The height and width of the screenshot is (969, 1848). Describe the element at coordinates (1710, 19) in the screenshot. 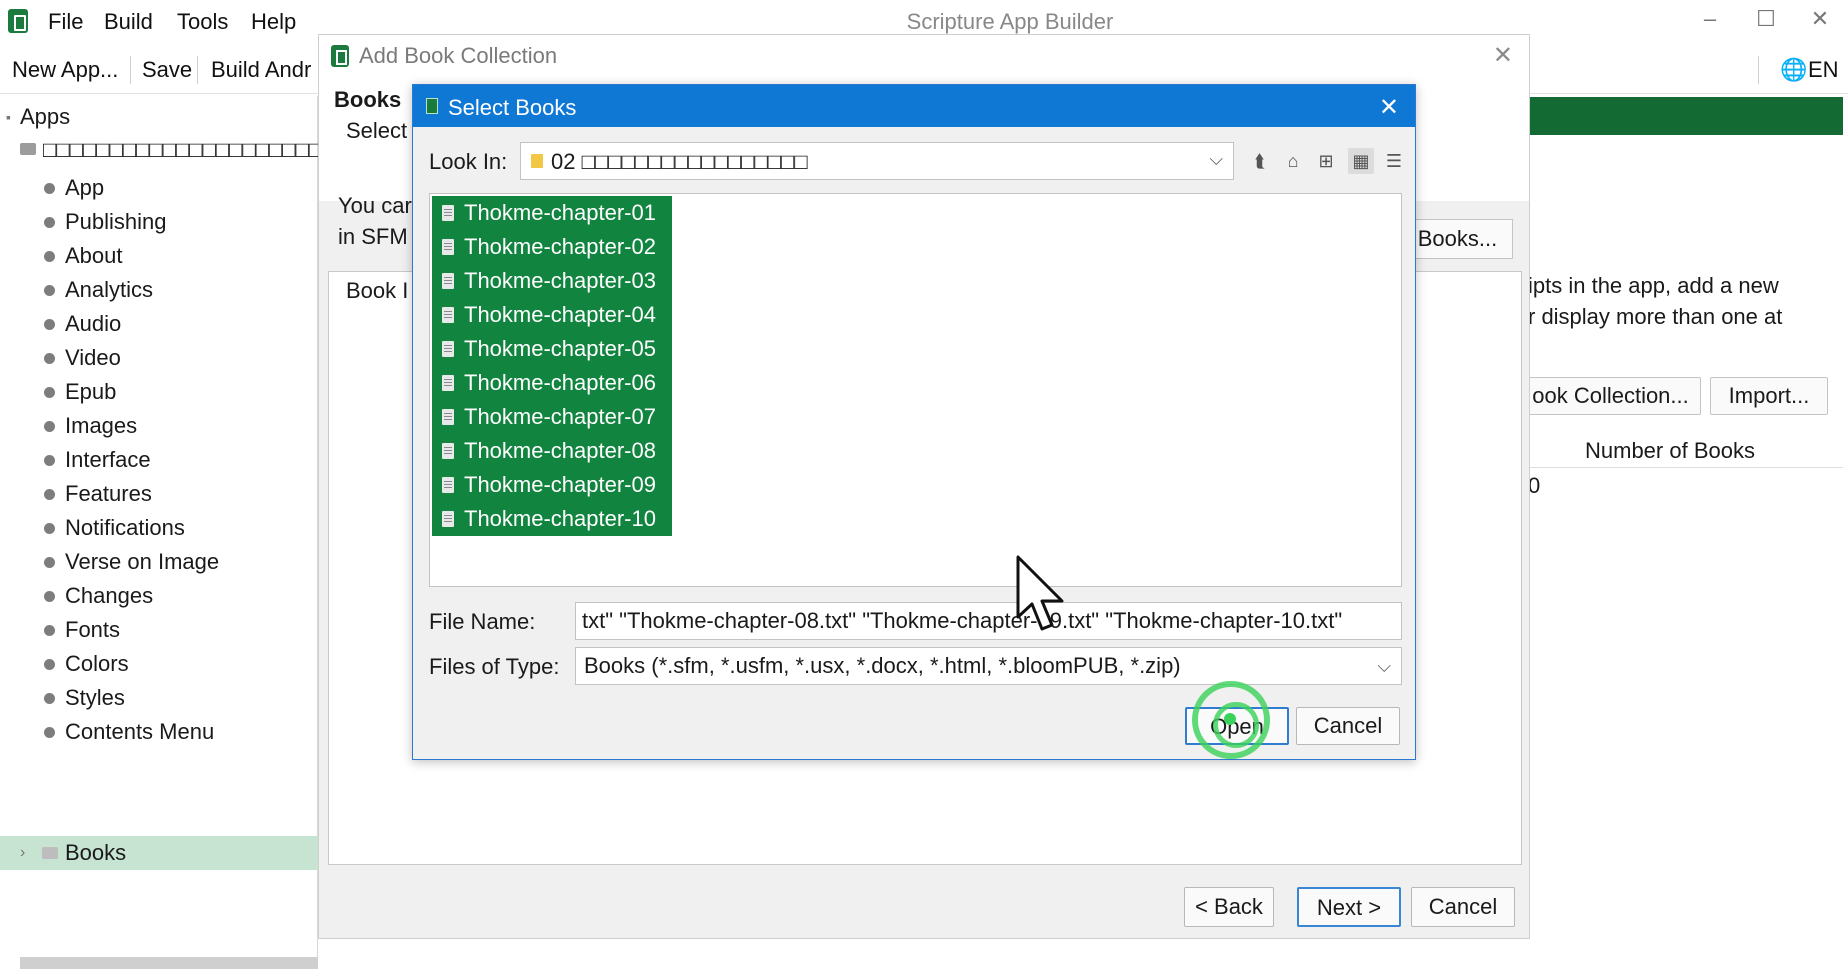

I see `minimize-button: –` at that location.